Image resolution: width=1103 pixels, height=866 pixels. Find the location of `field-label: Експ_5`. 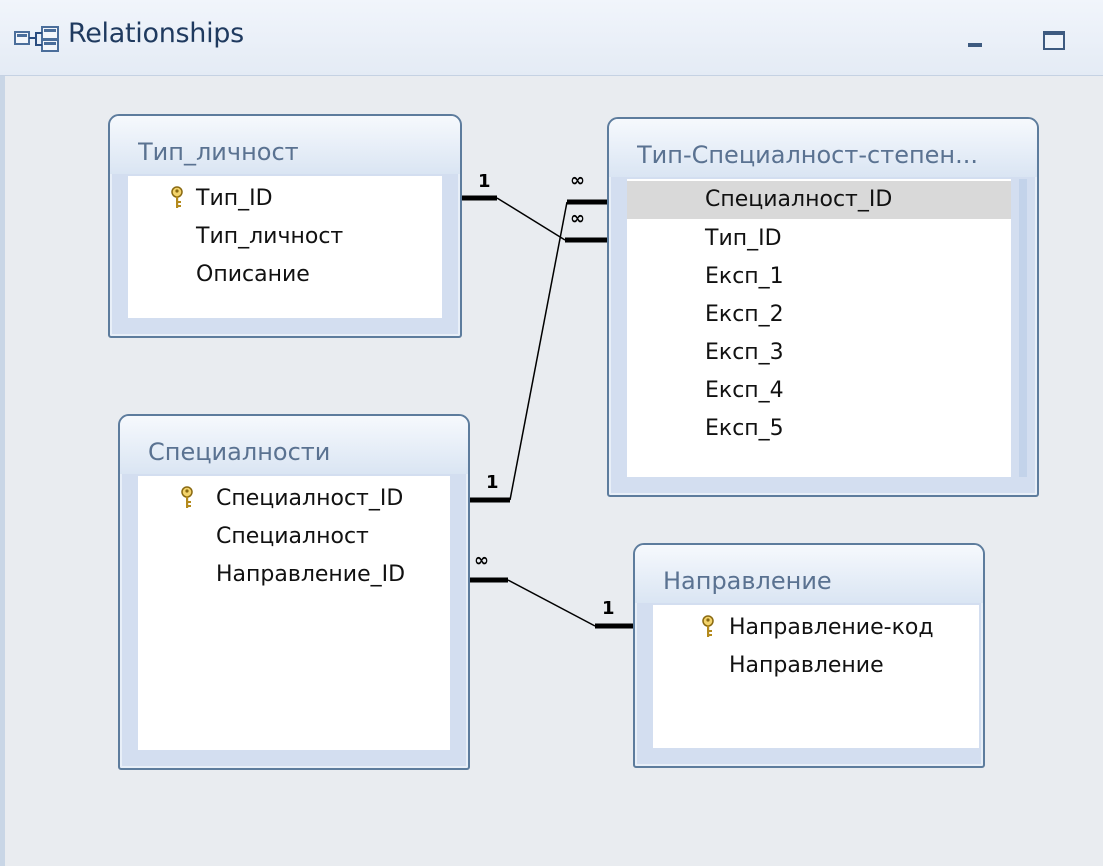

field-label: Експ_5 is located at coordinates (744, 428).